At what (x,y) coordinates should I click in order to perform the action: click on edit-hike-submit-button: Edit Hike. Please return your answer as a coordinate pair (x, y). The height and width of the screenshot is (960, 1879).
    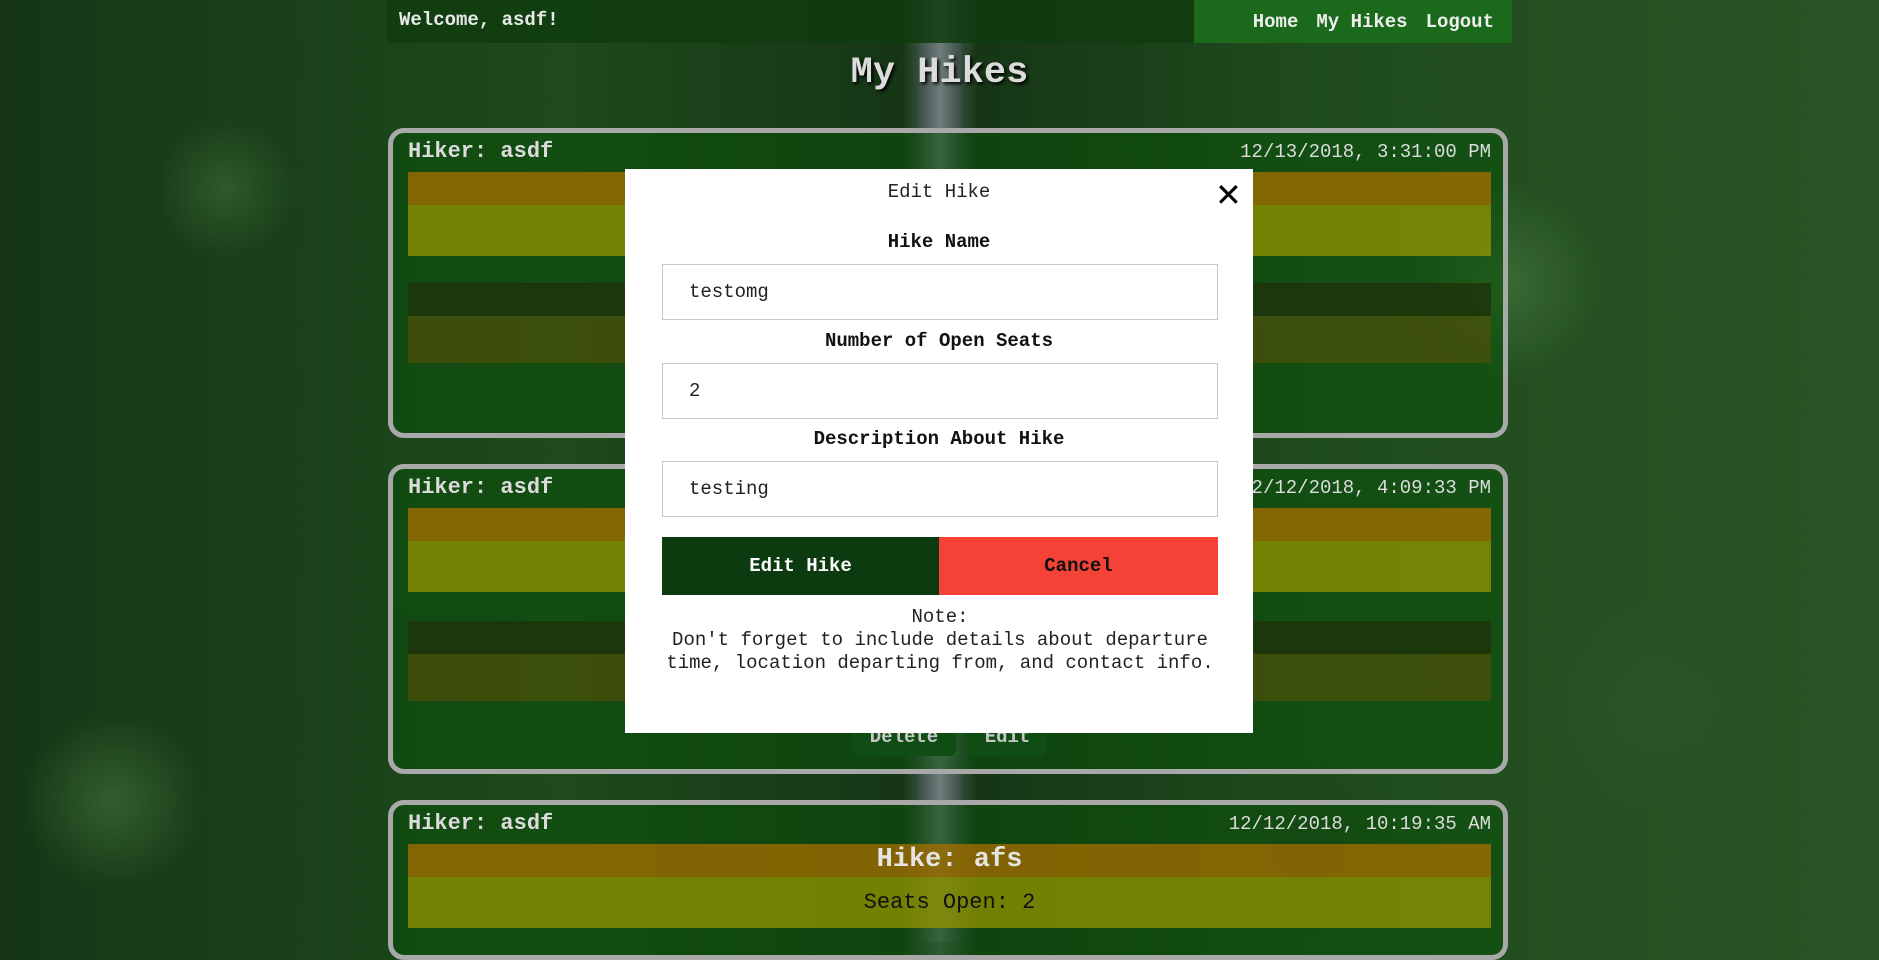
    Looking at the image, I should click on (800, 566).